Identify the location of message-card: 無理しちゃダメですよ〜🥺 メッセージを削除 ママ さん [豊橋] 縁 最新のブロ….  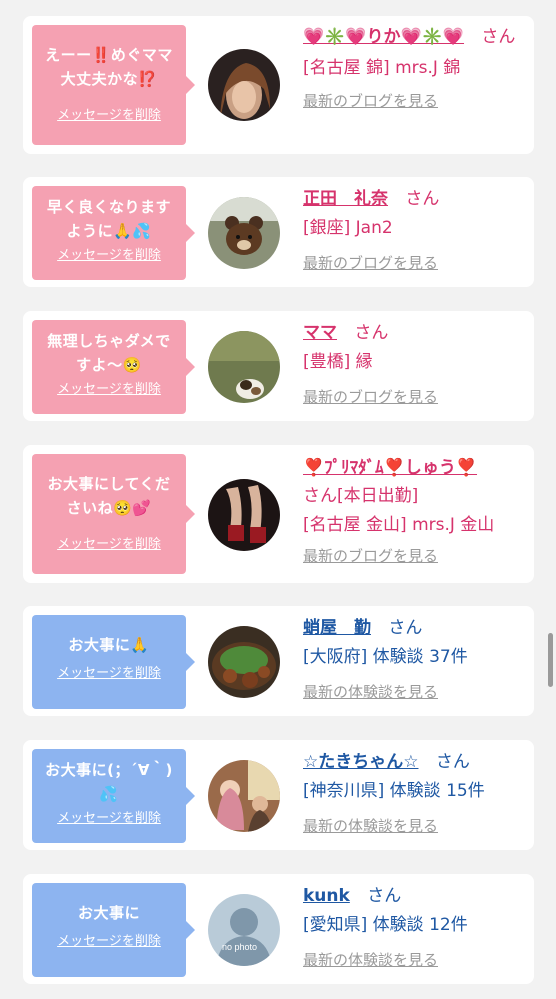
(278, 366).